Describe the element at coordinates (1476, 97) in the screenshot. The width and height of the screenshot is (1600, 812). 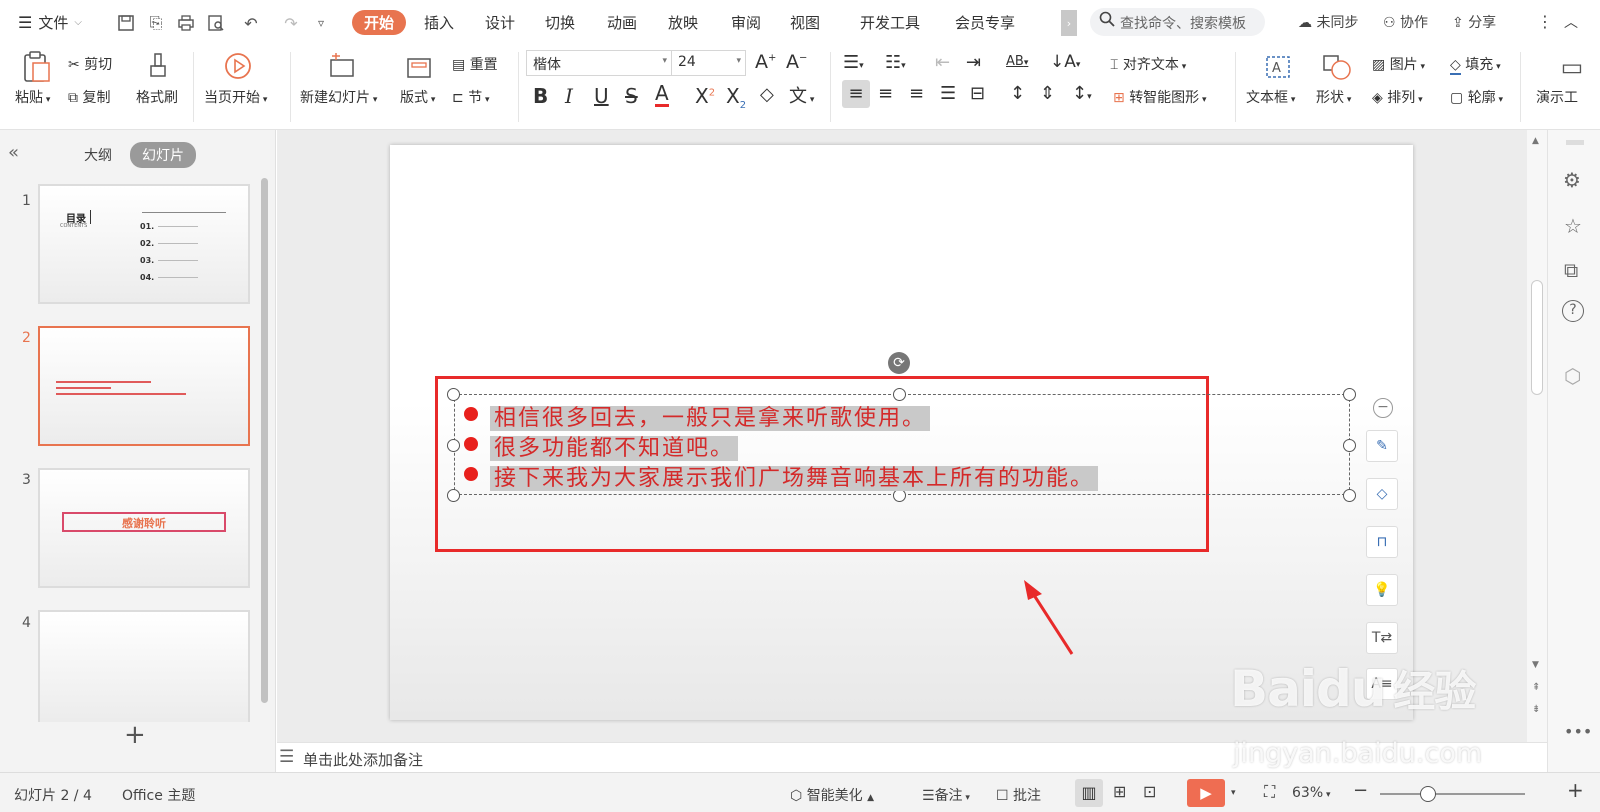
I see `outline-button: ▢ 轮廓 ▾` at that location.